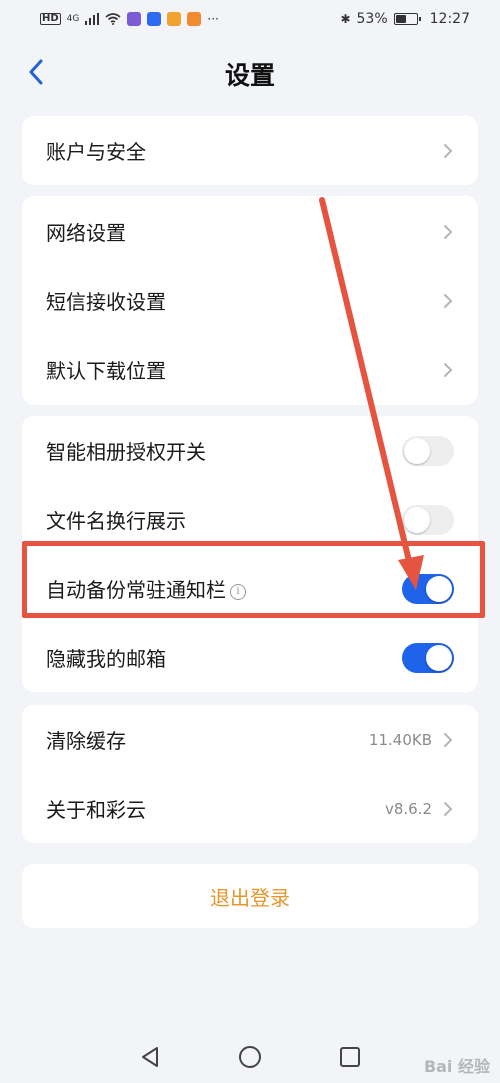  What do you see at coordinates (106, 659) in the screenshot?
I see `settings-item-label: 隐藏我的邮箱` at bounding box center [106, 659].